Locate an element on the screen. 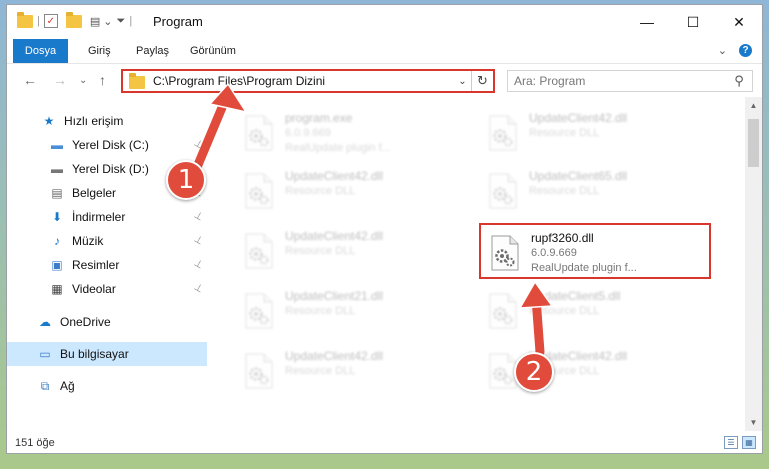 This screenshot has height=469, width=769. file-name: UpdateClient65.dll is located at coordinates (578, 176).